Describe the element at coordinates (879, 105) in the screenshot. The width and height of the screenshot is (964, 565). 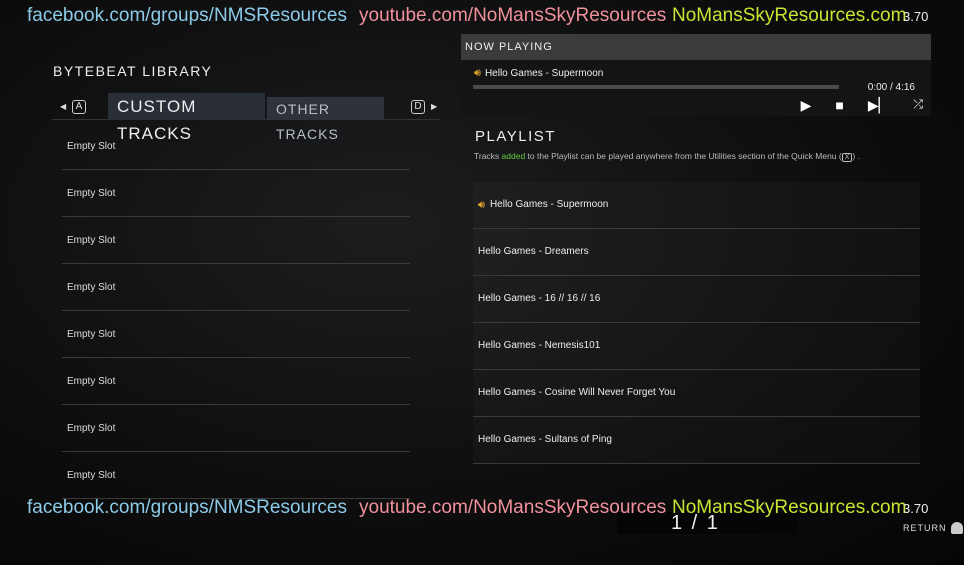
I see `next-track-icon: ▶▏` at that location.